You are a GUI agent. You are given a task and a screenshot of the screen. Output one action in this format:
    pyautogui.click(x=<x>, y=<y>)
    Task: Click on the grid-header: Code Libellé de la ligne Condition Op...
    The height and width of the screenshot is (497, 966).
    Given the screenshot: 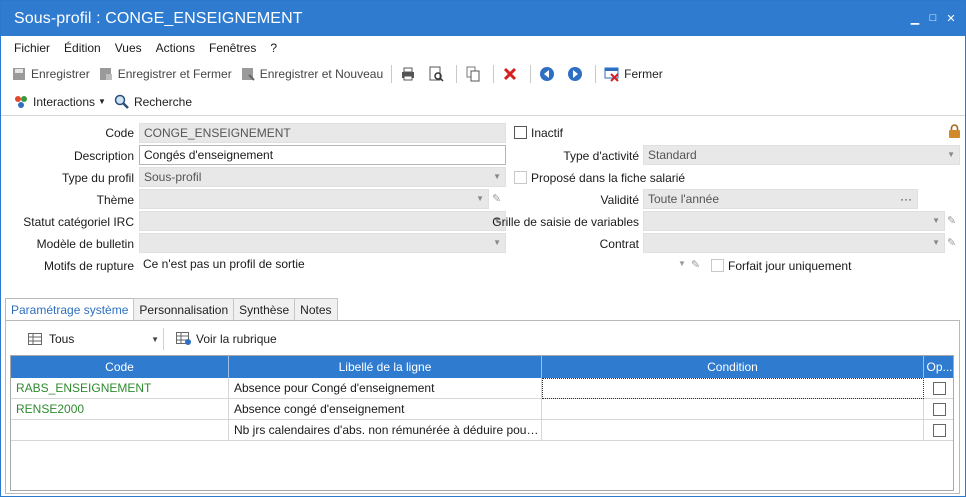 What is the action you would take?
    pyautogui.click(x=482, y=367)
    